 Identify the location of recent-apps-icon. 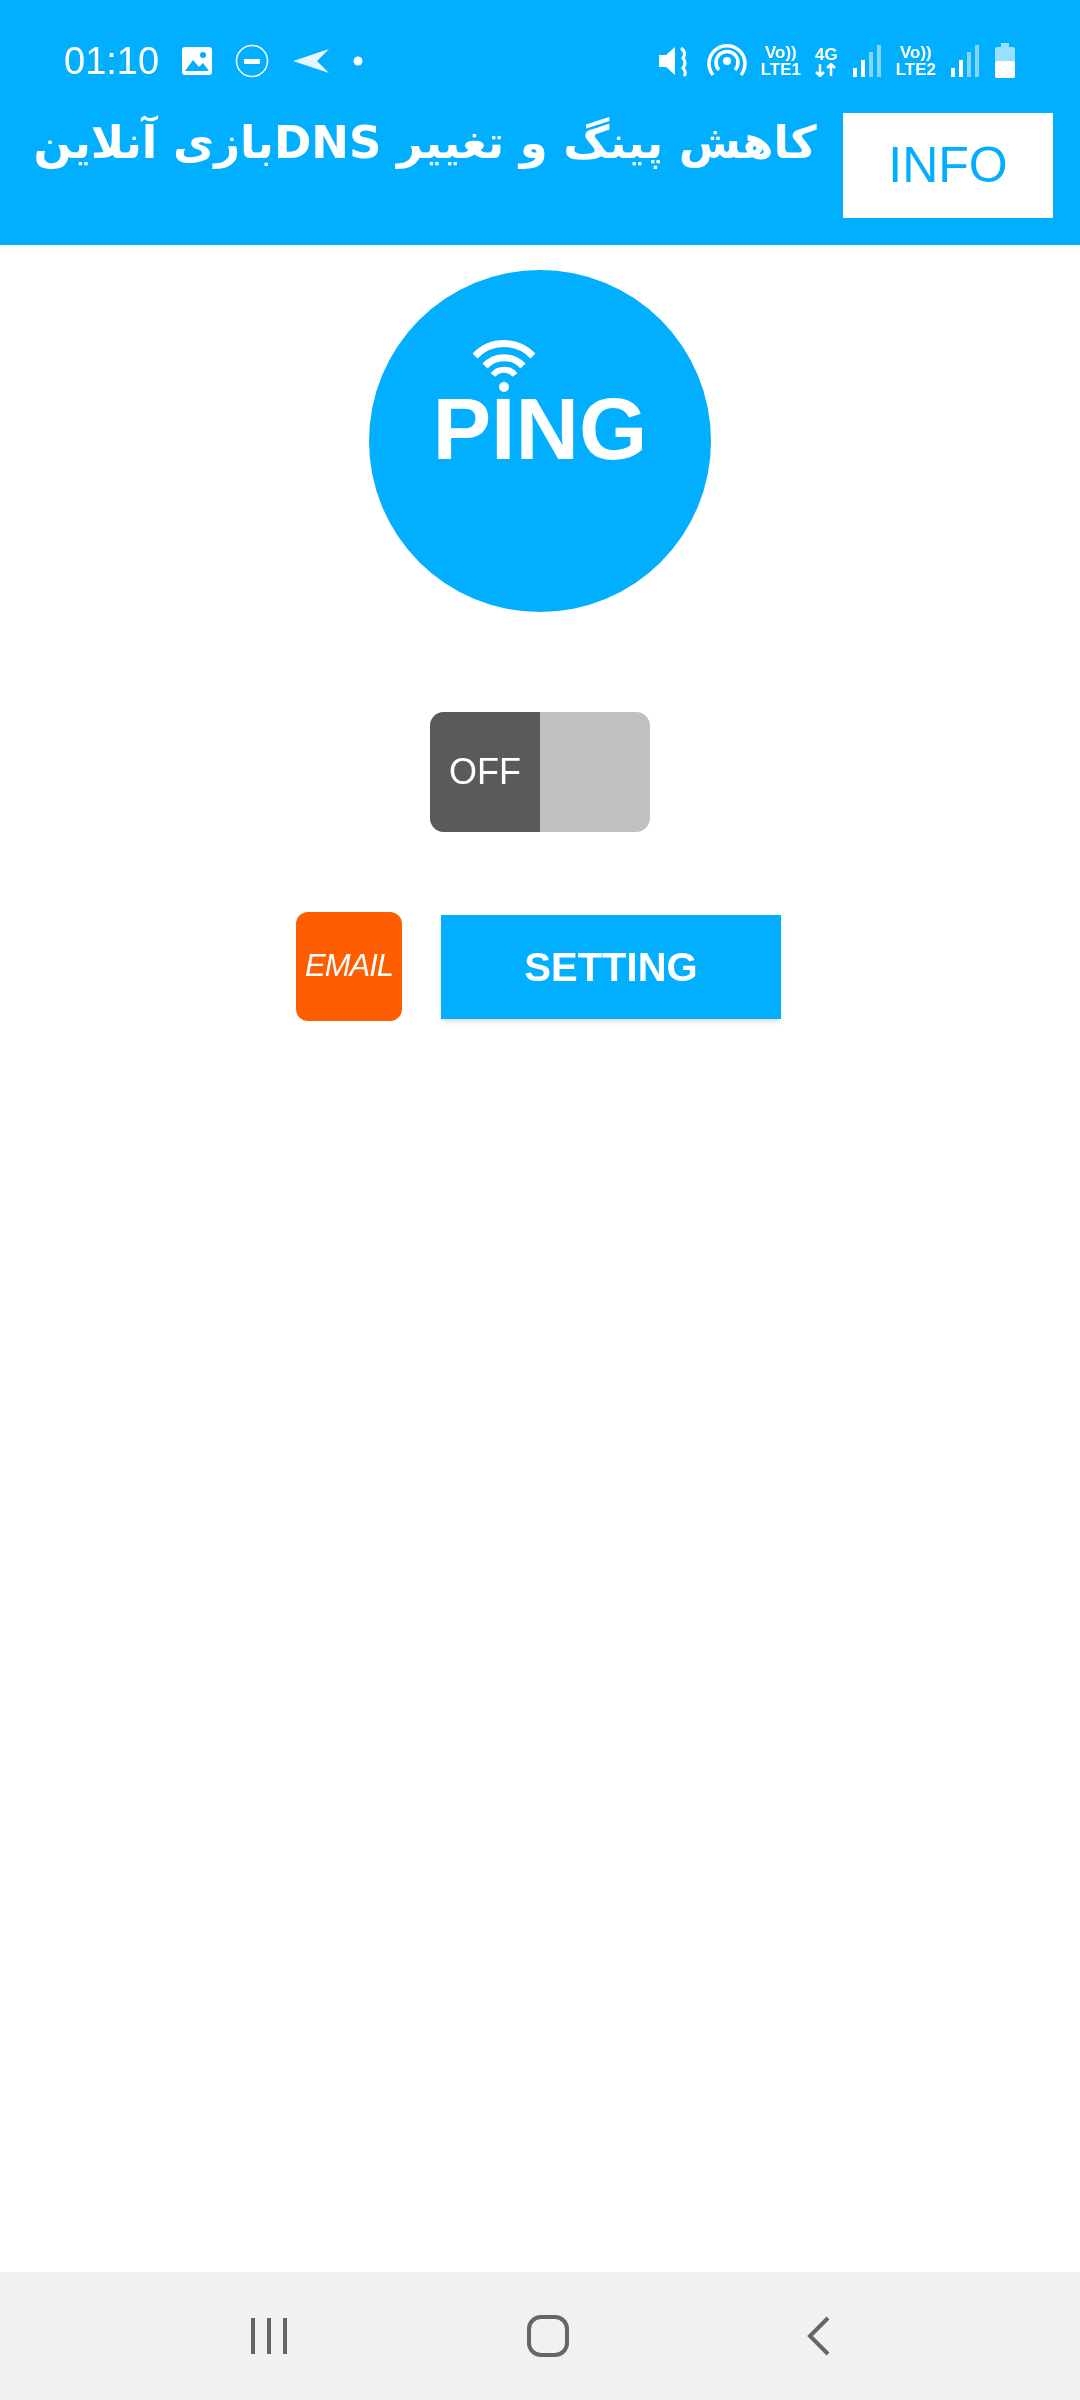
(269, 2336).